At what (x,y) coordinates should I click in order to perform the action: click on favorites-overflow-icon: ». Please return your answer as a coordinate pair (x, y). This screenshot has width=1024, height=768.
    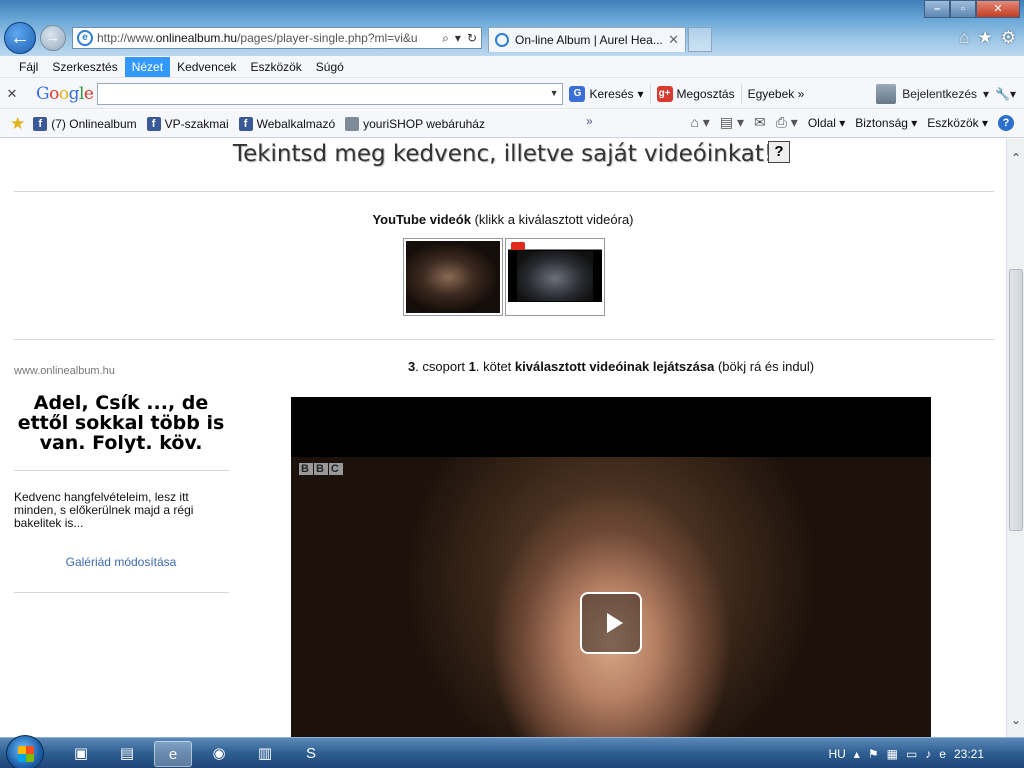
    Looking at the image, I should click on (589, 121).